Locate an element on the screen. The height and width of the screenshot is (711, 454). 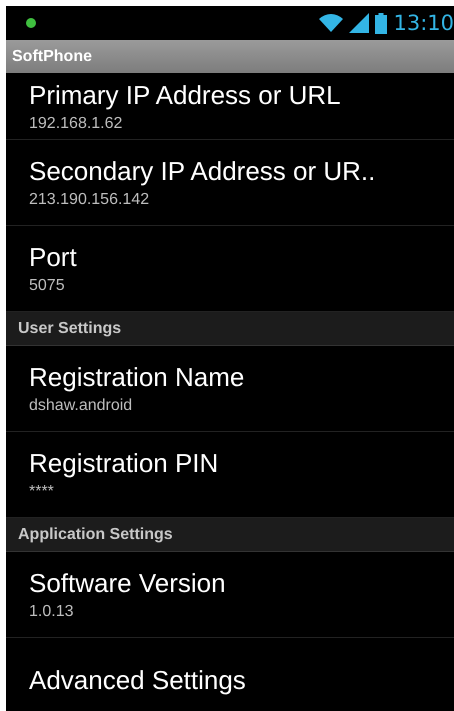
preference-title: Registration Name is located at coordinates (137, 377).